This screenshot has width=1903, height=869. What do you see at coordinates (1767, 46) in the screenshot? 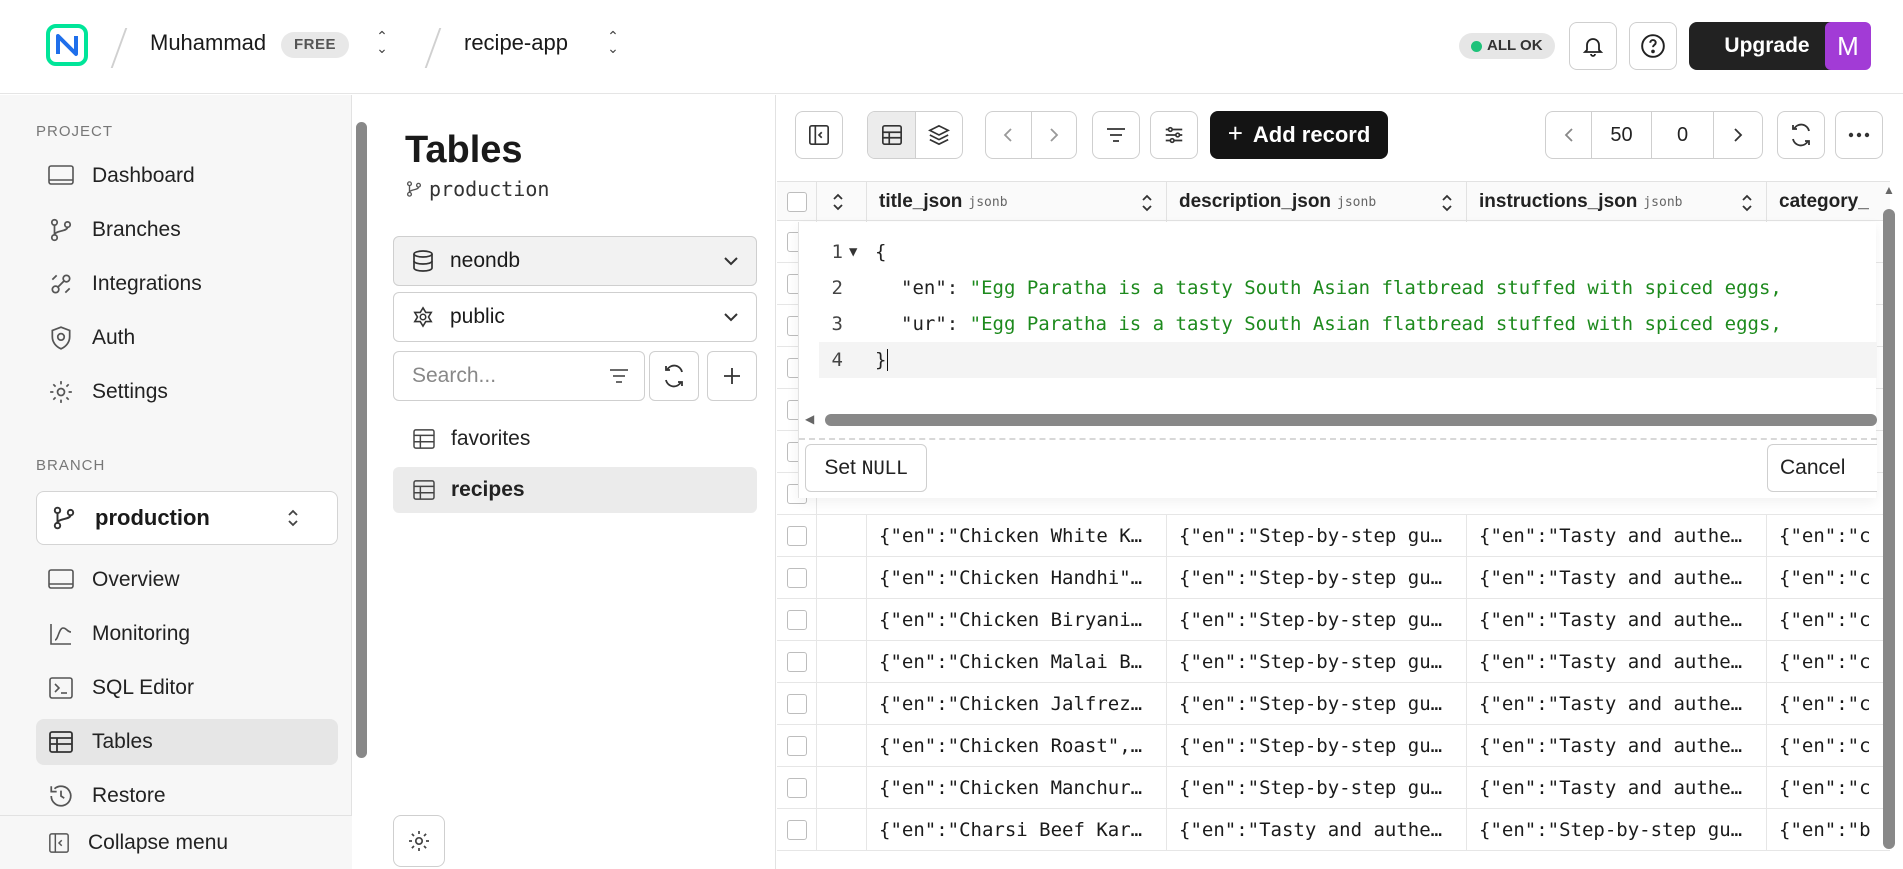
I see `upgrade-button: Upgrade` at bounding box center [1767, 46].